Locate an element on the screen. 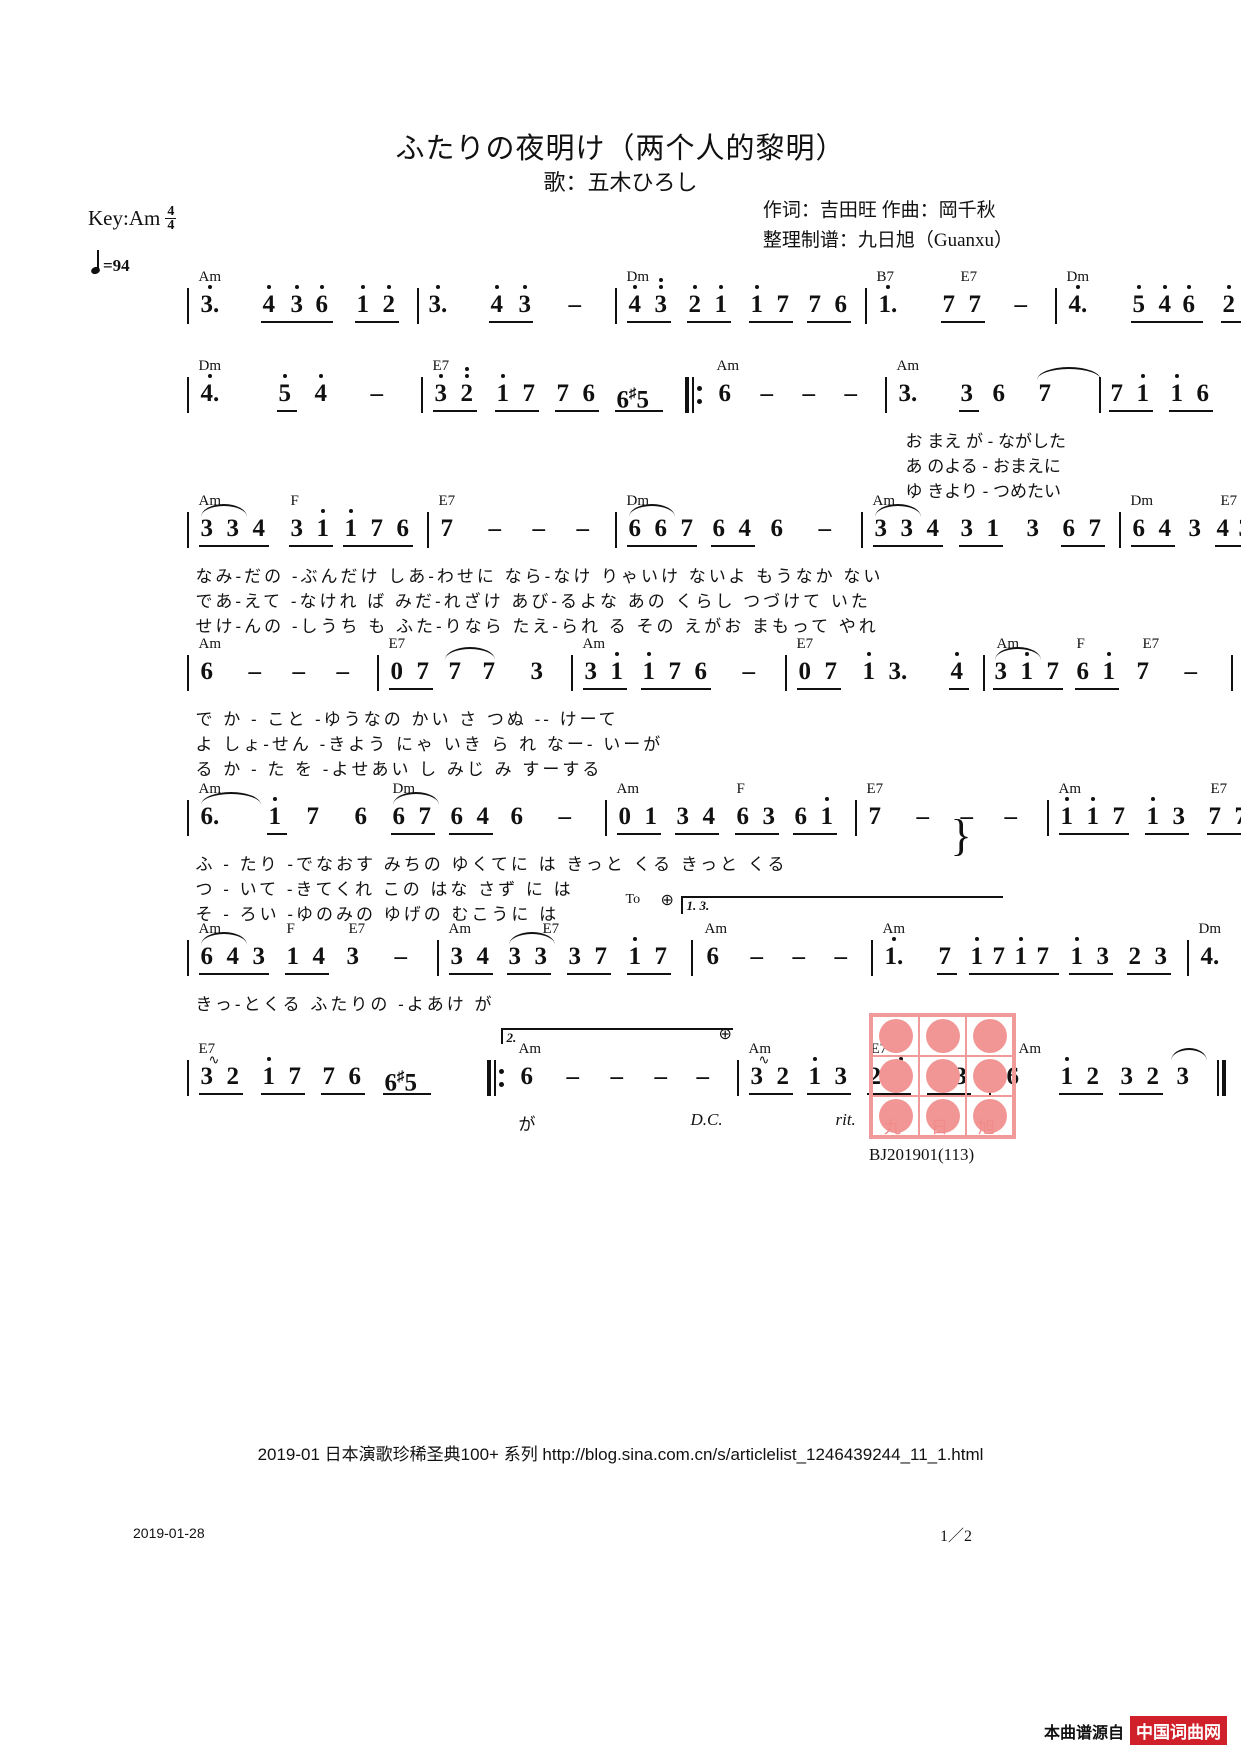  chord-symbol: B7 is located at coordinates (885, 277).